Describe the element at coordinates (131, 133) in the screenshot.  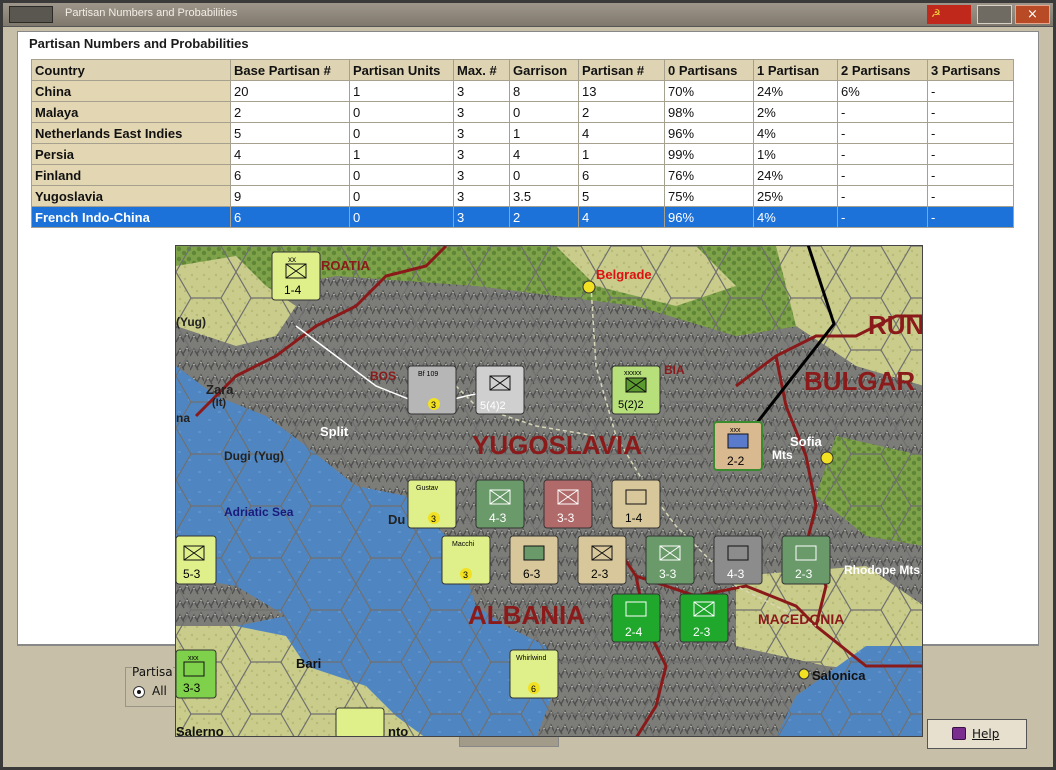
I see `country-cell: Netherlands East Indies` at that location.